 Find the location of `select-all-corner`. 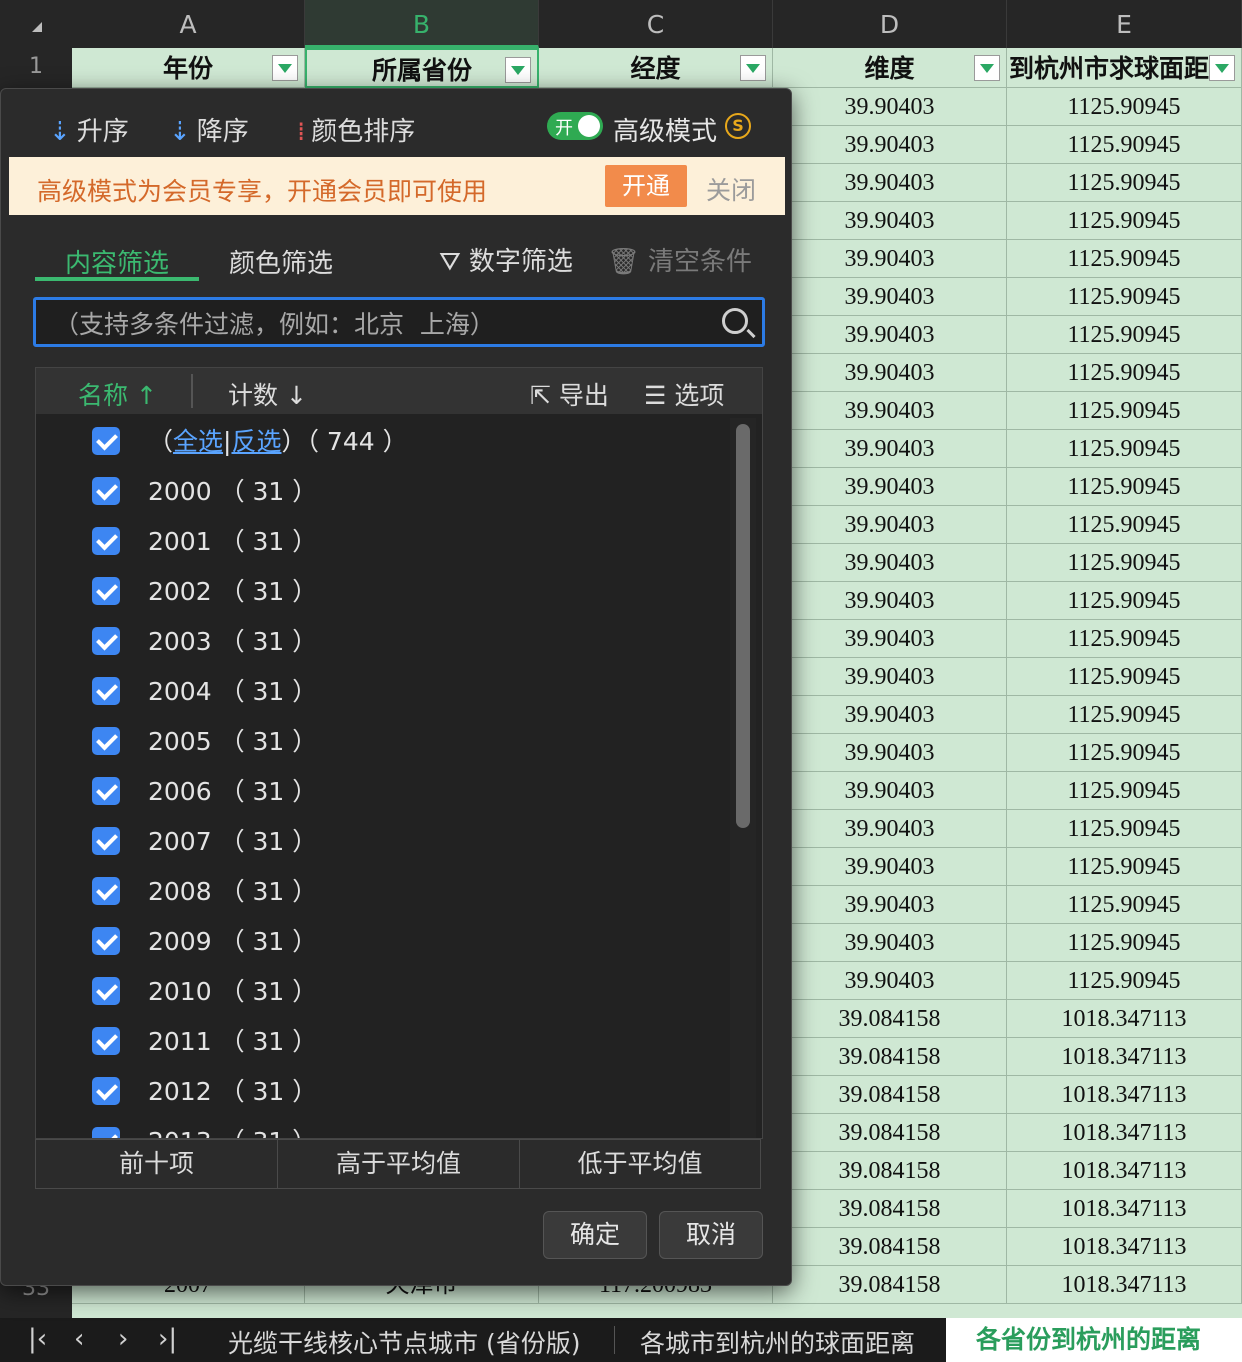

select-all-corner is located at coordinates (36, 24).